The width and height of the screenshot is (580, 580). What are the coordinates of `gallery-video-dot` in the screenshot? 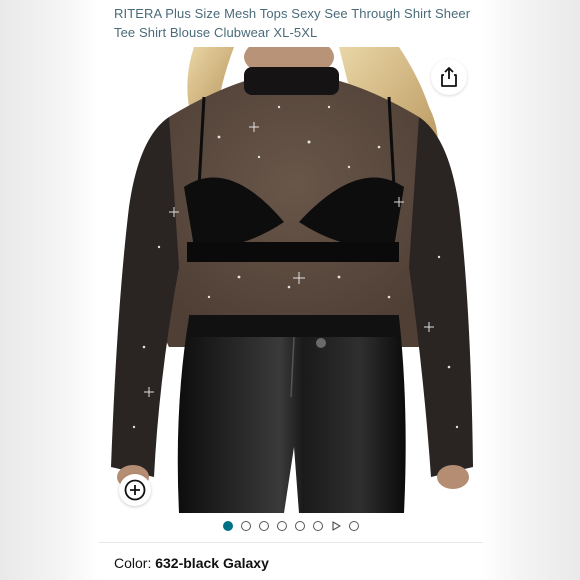 It's located at (336, 526).